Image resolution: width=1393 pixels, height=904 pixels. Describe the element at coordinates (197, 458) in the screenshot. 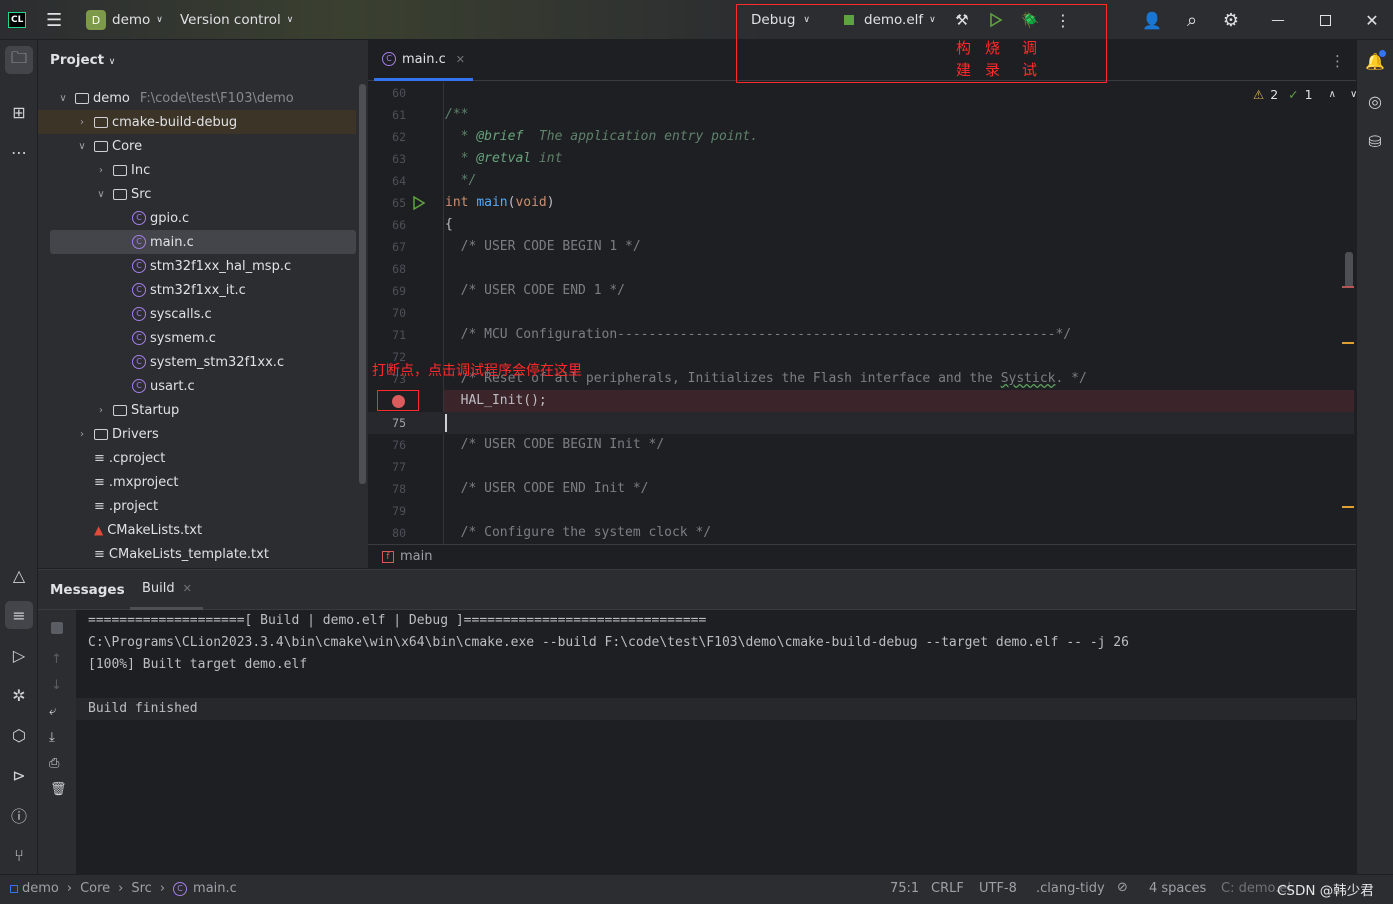

I see `tree-item: ≡ .cproject` at that location.